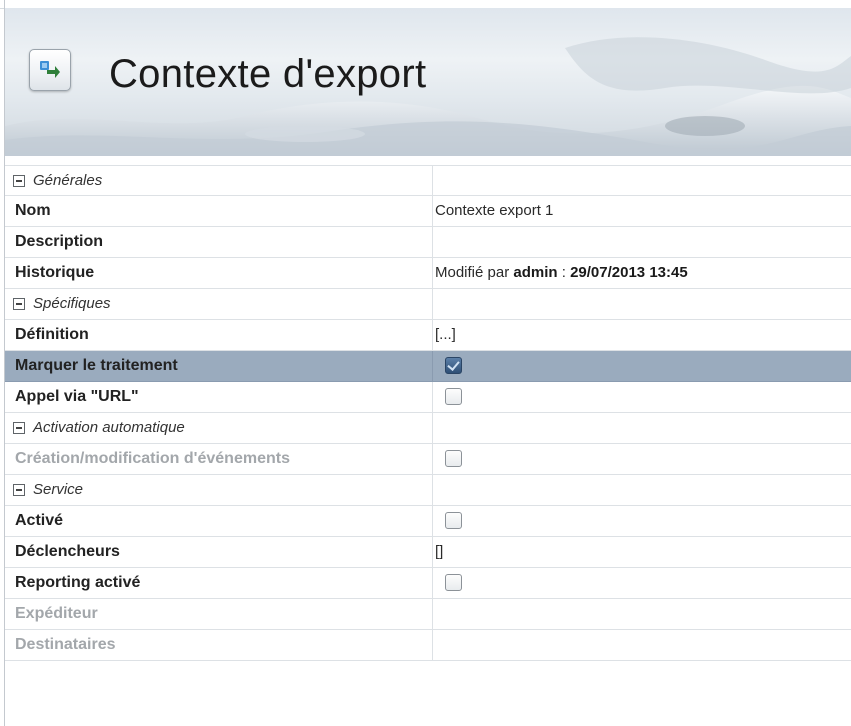 The width and height of the screenshot is (851, 726). Describe the element at coordinates (96, 365) in the screenshot. I see `property-label: Marquer le traitement` at that location.